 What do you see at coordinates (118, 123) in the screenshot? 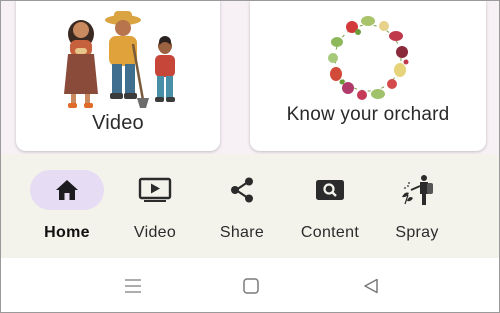
I see `video-card-label: Video` at bounding box center [118, 123].